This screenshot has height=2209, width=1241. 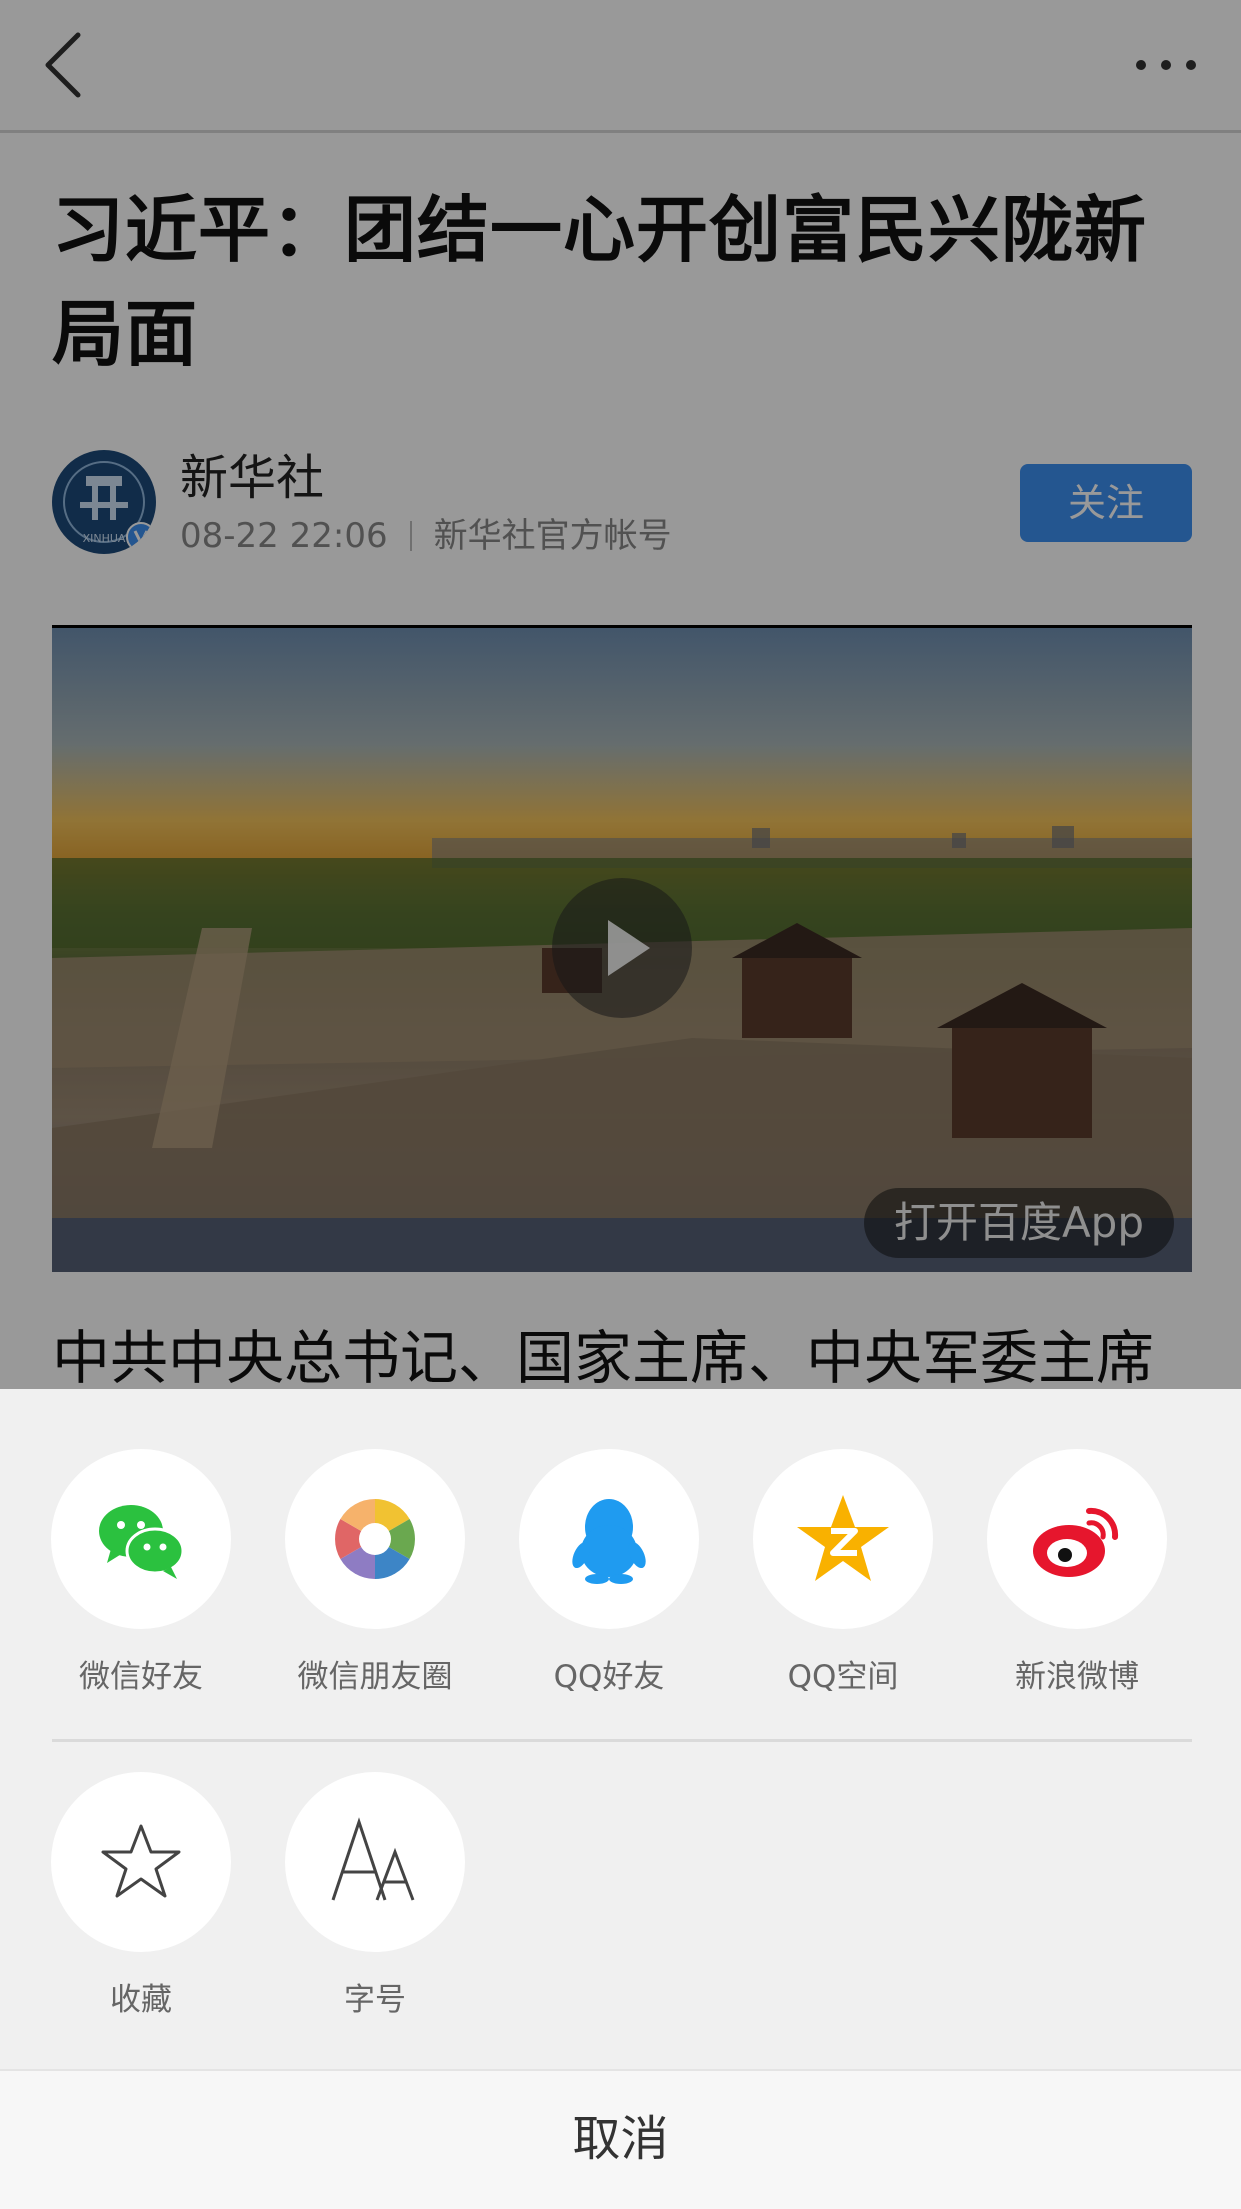 What do you see at coordinates (375, 1677) in the screenshot?
I see `share-label: 微信朋友圈` at bounding box center [375, 1677].